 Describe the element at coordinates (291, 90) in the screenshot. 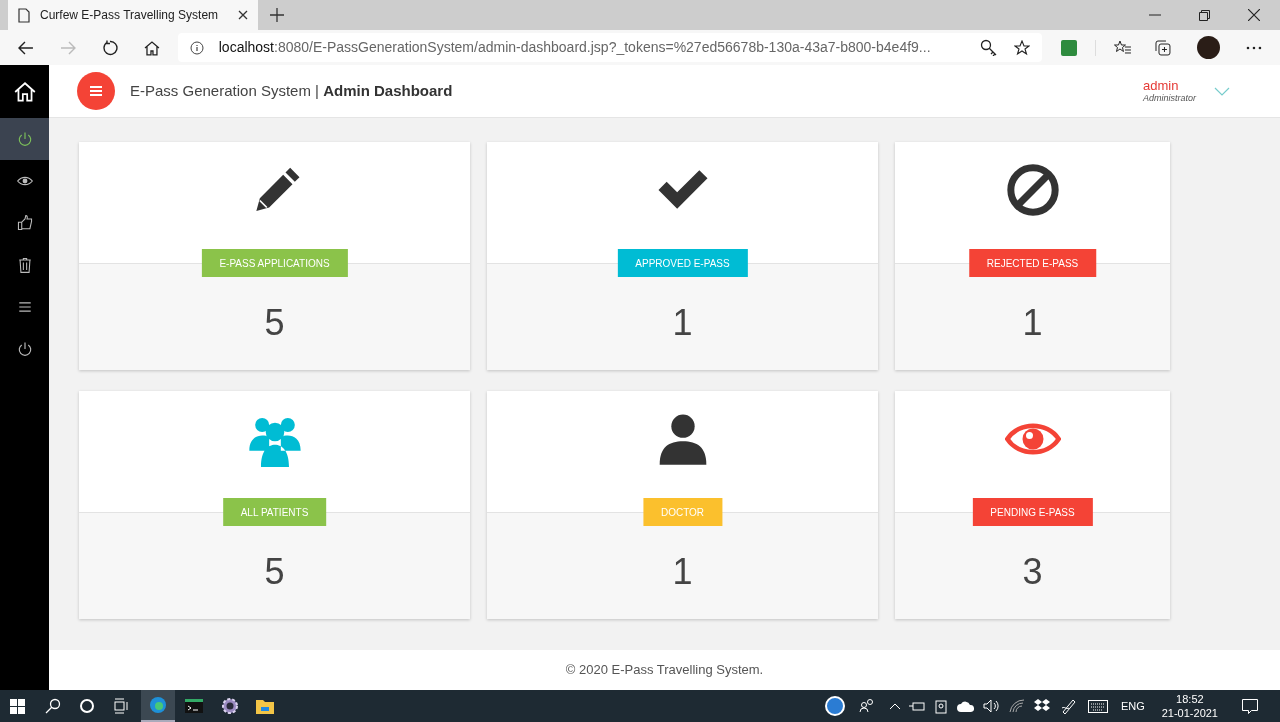

I see `page-title: E-Pass Generation System | Admin Dashboard` at that location.